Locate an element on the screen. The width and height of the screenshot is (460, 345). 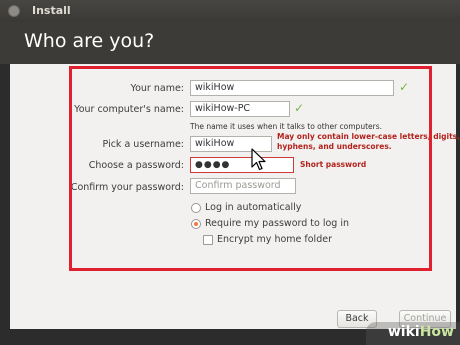
mouse-cursor-icon is located at coordinates (258, 159).